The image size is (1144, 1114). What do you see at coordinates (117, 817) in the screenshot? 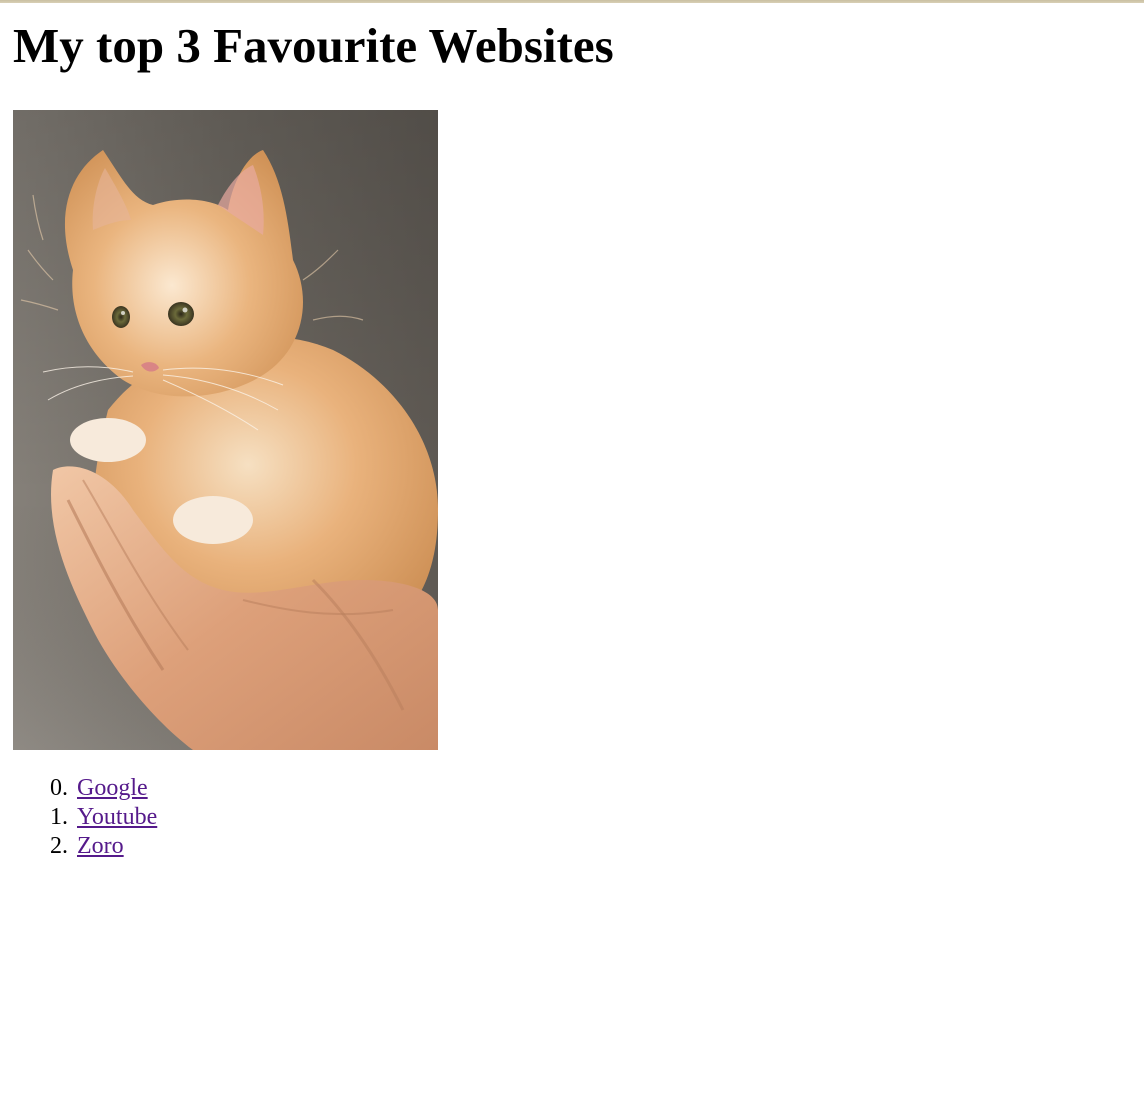
I see `link-youtube: Youtube` at bounding box center [117, 817].